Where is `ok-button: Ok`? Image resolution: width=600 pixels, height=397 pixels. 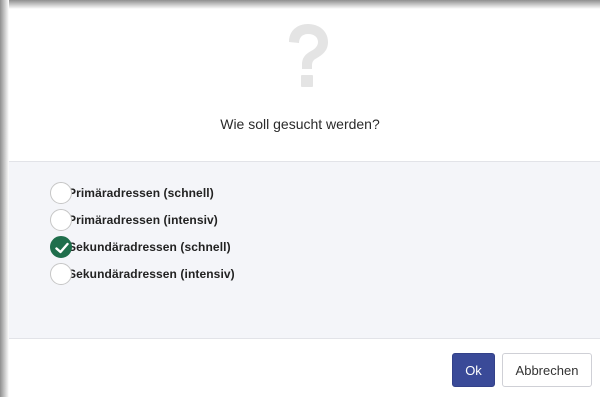 ok-button: Ok is located at coordinates (473, 370).